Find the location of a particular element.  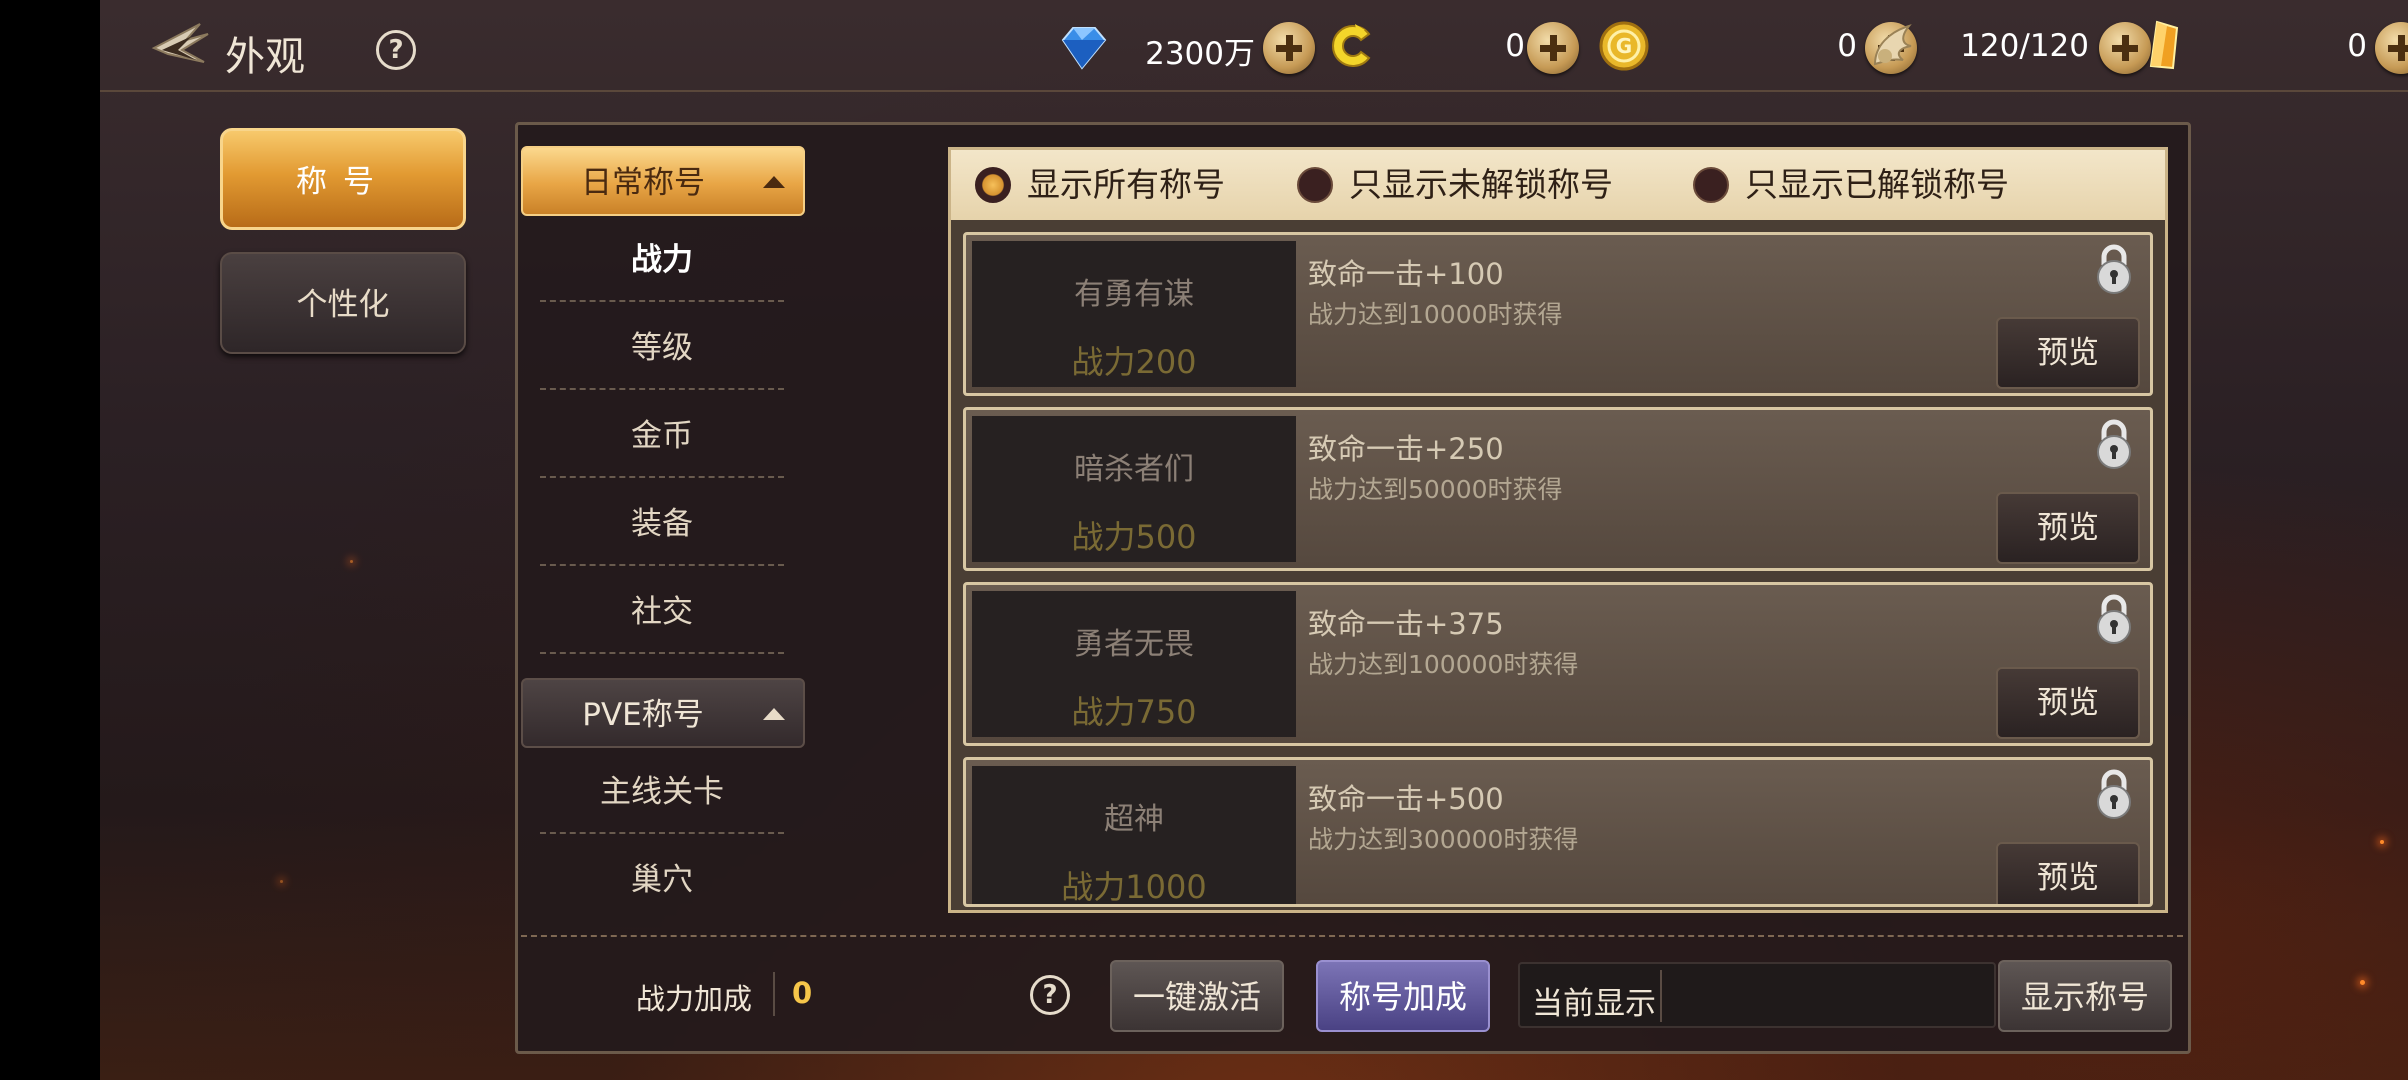

category-pve-header: PVE称号 is located at coordinates (663, 713).